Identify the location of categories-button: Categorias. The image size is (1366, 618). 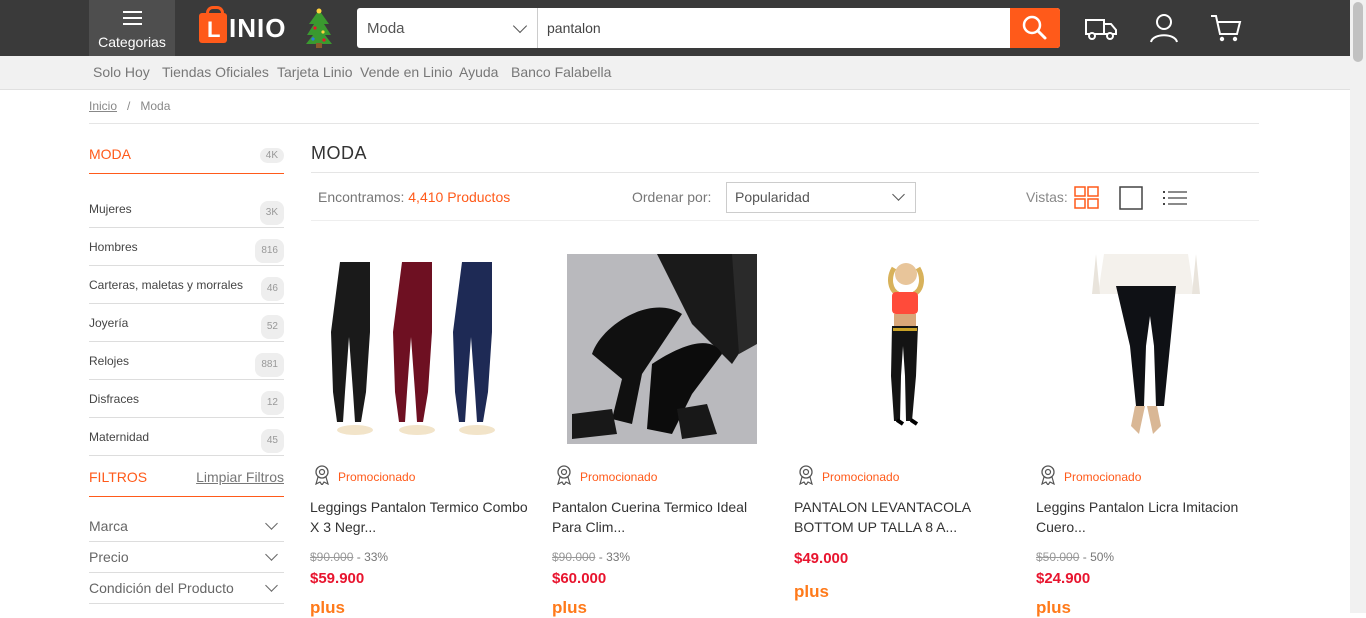
(132, 28).